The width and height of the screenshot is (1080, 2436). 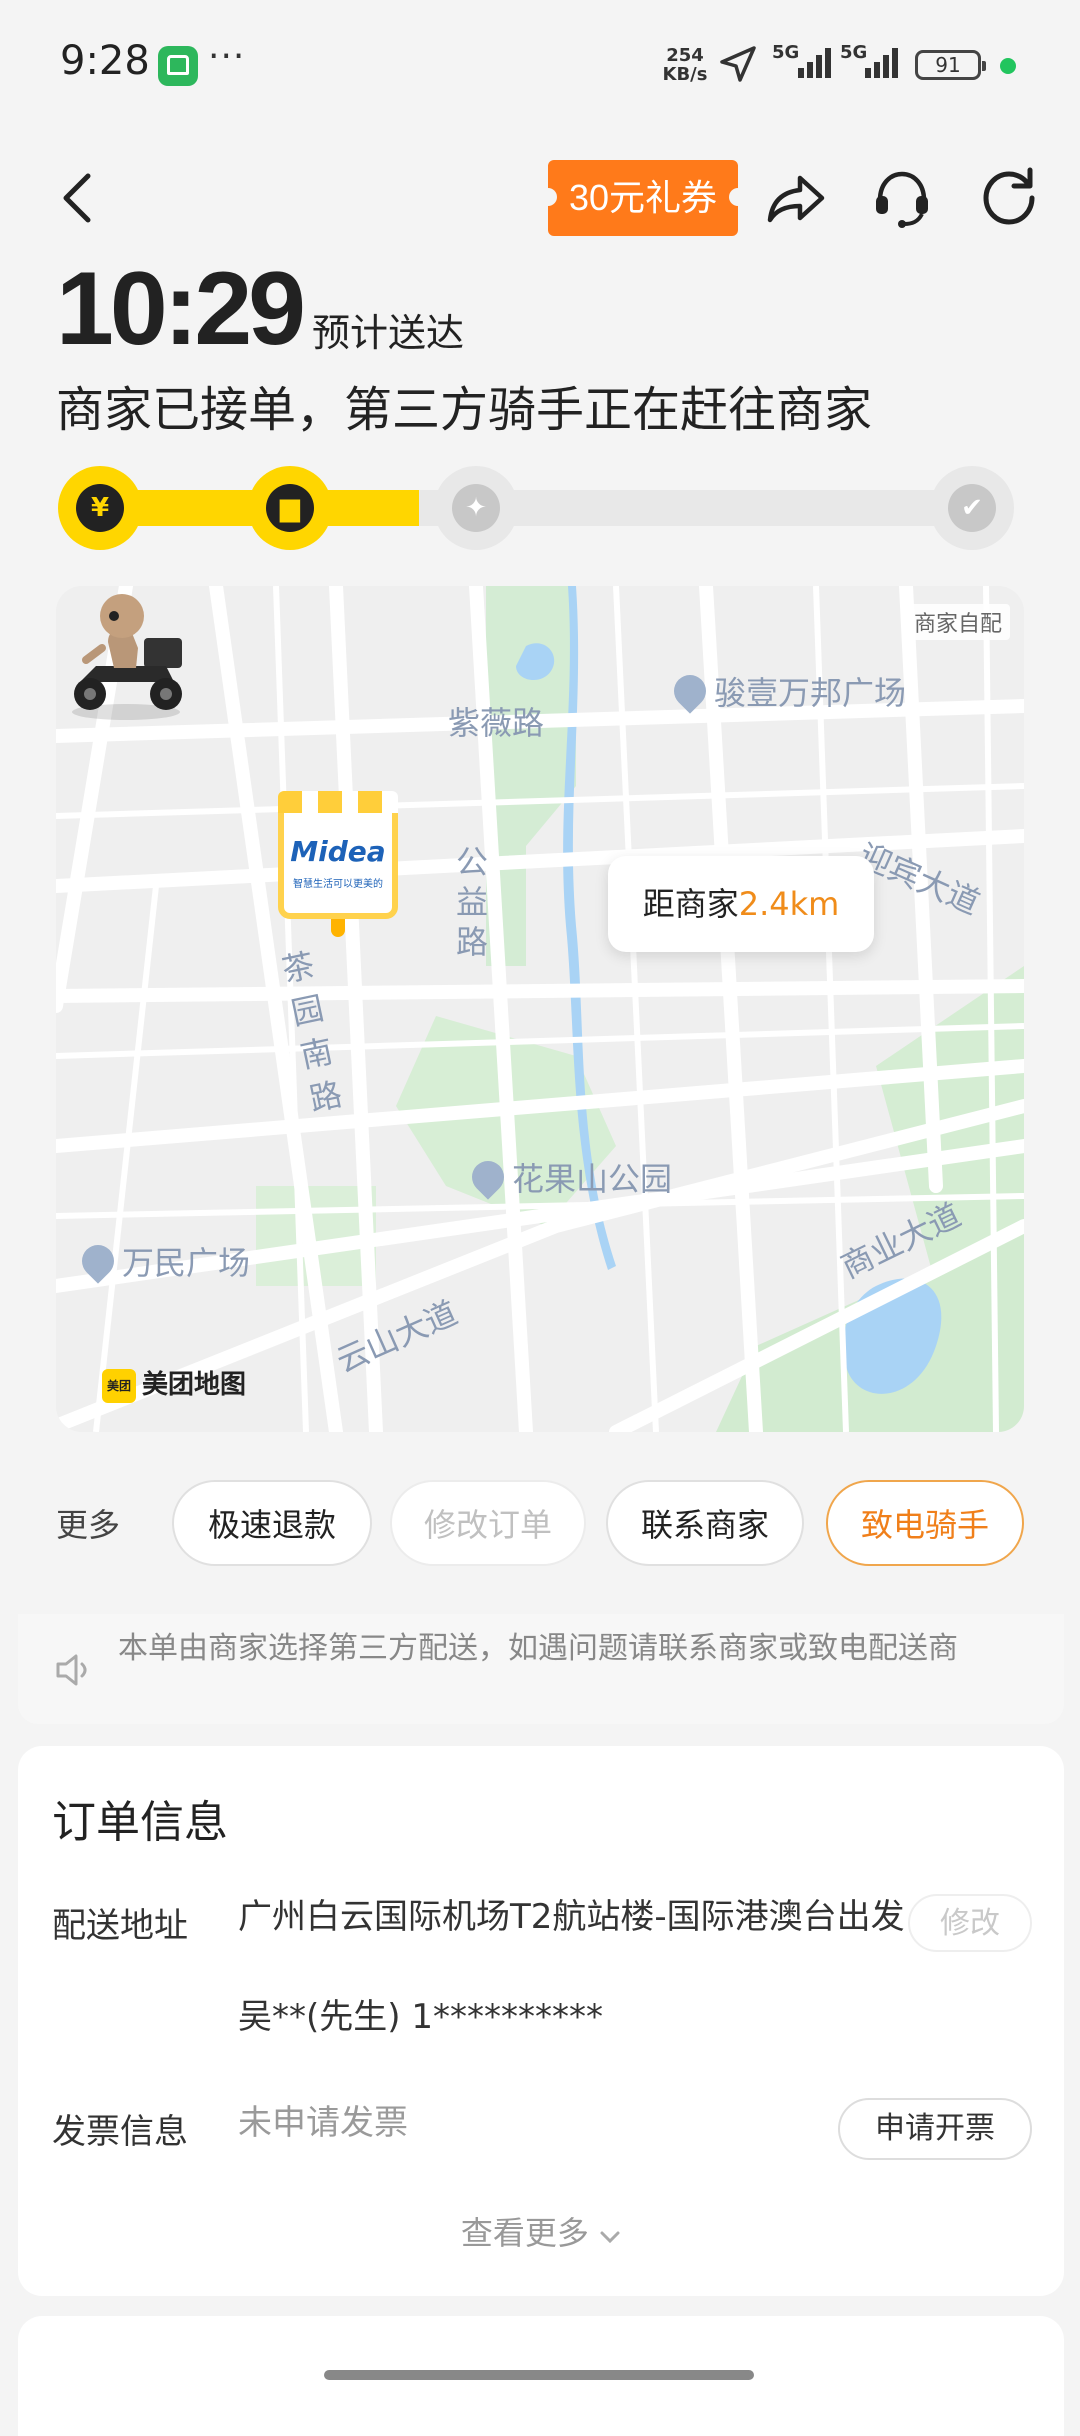 What do you see at coordinates (810, 693) in the screenshot?
I see `map-poi-junyi-label: 骏壹万邦广场` at bounding box center [810, 693].